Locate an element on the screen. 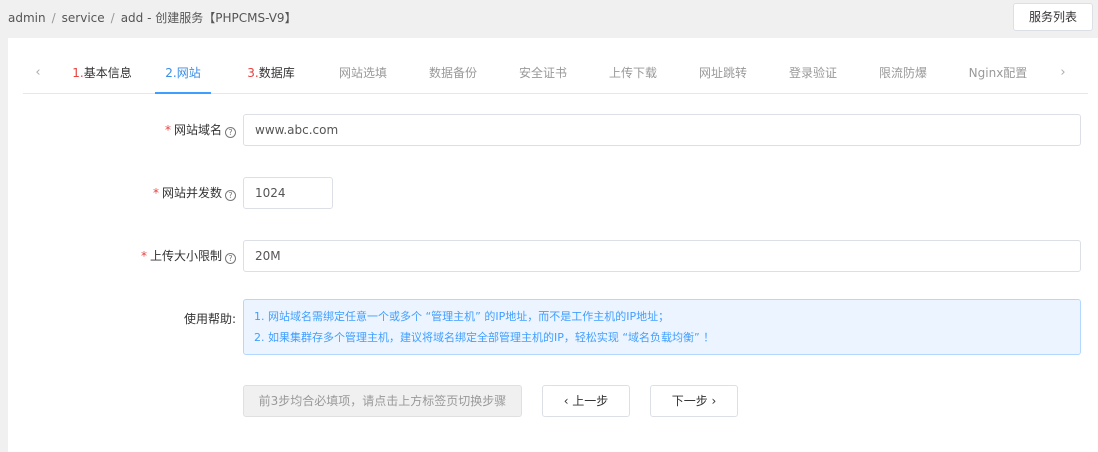 The image size is (1098, 452). upload-limit-label: * 上传大小限制? is located at coordinates (172, 256).